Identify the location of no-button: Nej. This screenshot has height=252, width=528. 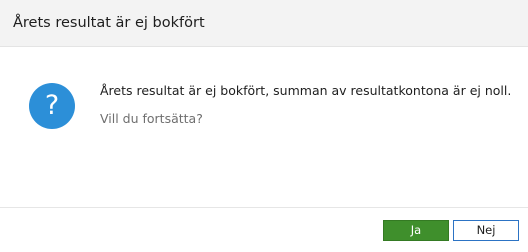
(486, 230).